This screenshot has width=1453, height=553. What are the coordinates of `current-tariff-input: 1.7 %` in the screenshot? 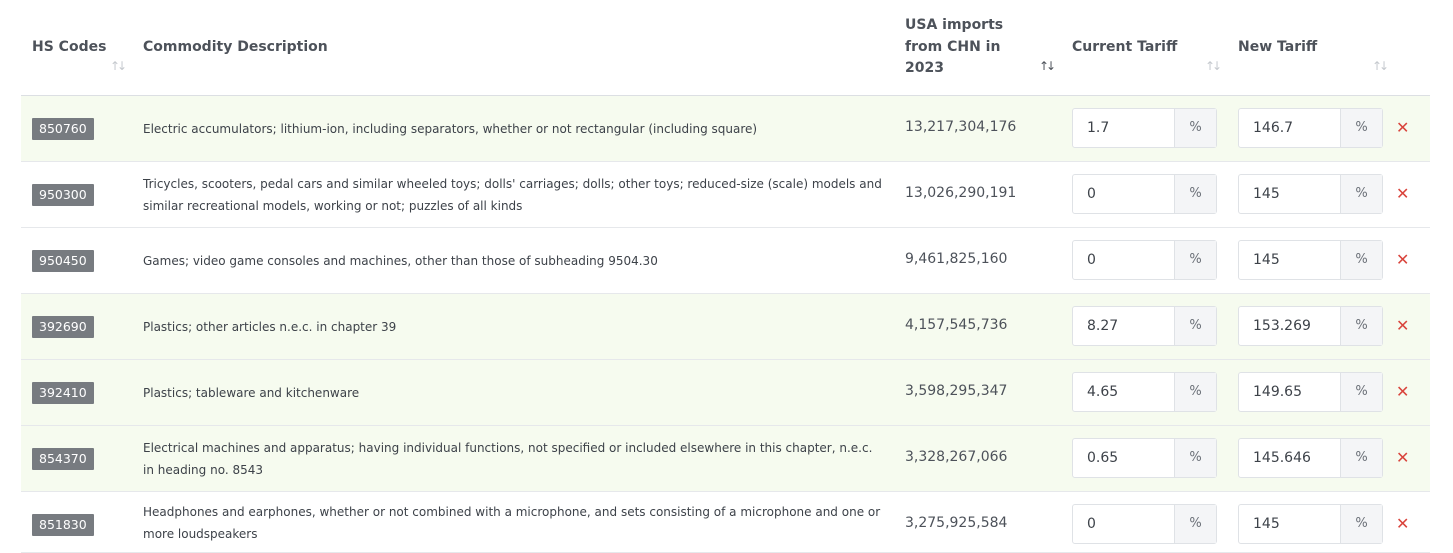 It's located at (1144, 128).